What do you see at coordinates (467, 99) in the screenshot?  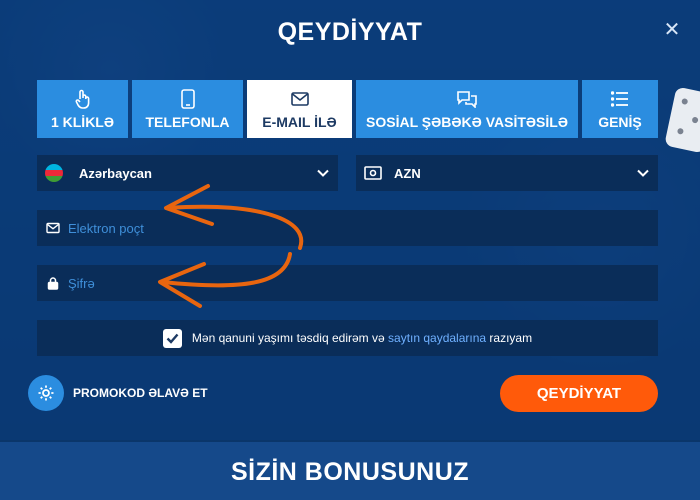 I see `chat-icon` at bounding box center [467, 99].